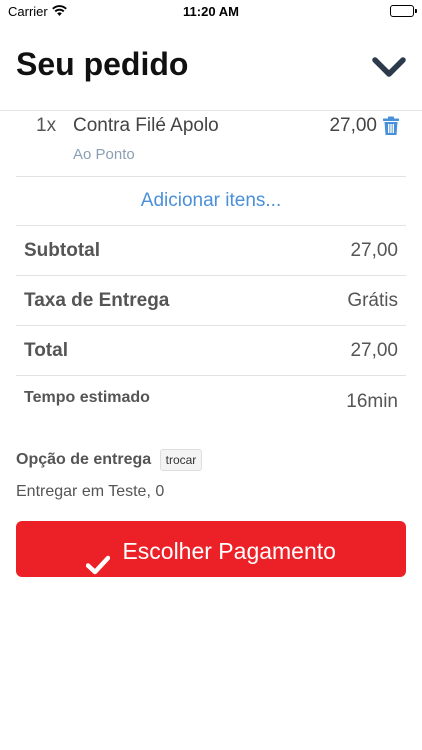 This screenshot has width=422, height=750. I want to click on estimated-time-value: 16min, so click(372, 401).